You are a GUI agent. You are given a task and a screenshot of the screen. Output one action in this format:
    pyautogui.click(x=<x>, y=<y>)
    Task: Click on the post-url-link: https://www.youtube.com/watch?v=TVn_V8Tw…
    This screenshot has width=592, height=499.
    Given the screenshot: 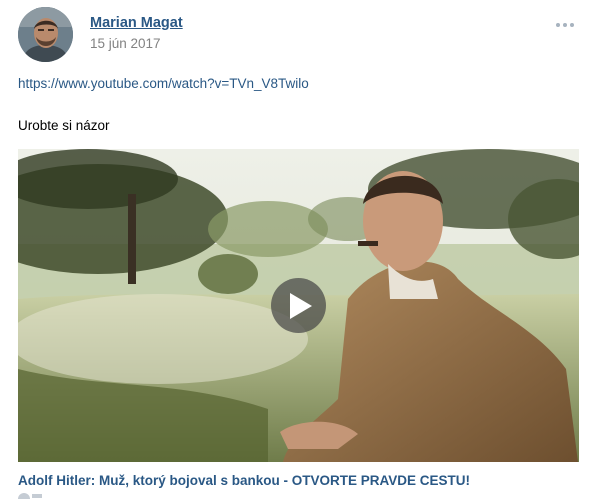 What is the action you would take?
    pyautogui.click(x=163, y=83)
    